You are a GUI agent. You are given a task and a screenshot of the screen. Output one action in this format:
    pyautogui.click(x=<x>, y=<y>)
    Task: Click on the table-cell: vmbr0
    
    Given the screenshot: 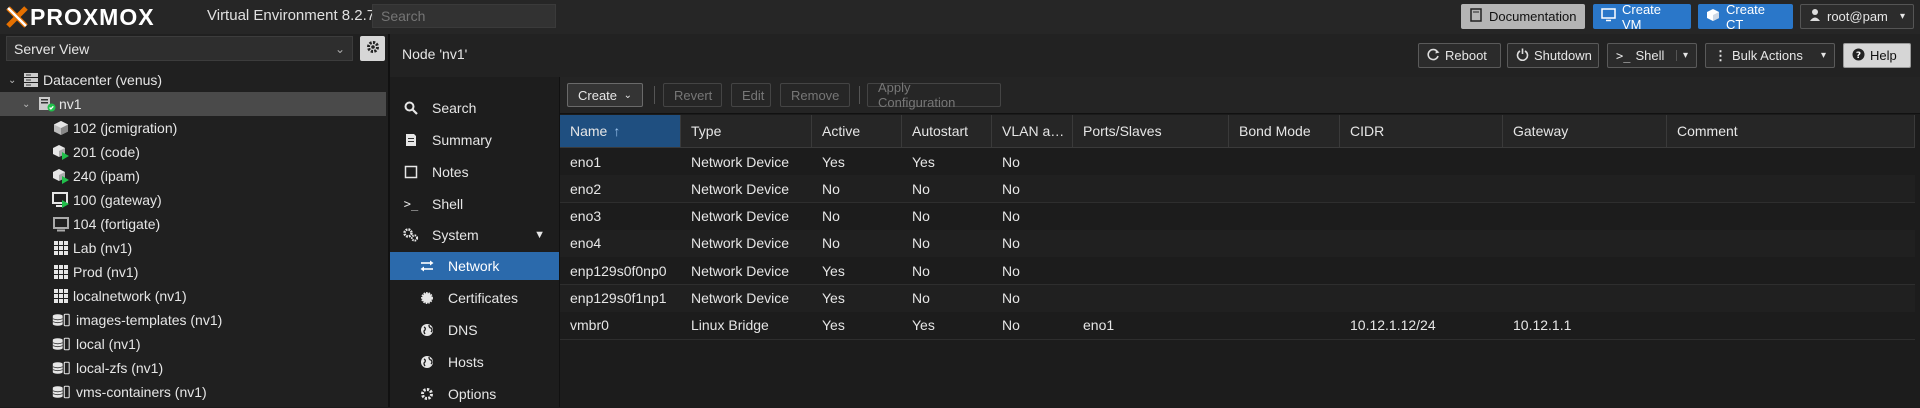 What is the action you would take?
    pyautogui.click(x=589, y=325)
    